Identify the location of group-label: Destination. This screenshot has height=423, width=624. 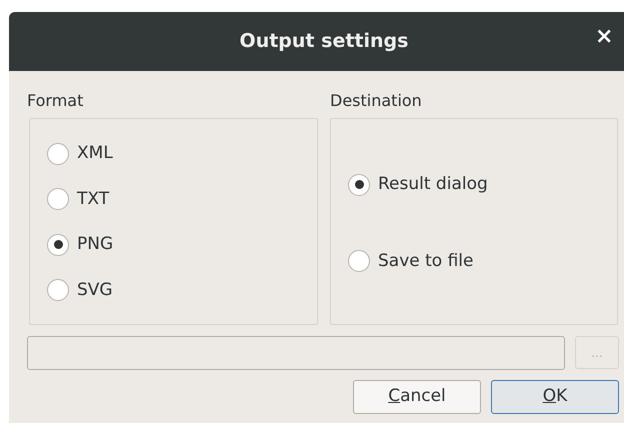
(376, 101).